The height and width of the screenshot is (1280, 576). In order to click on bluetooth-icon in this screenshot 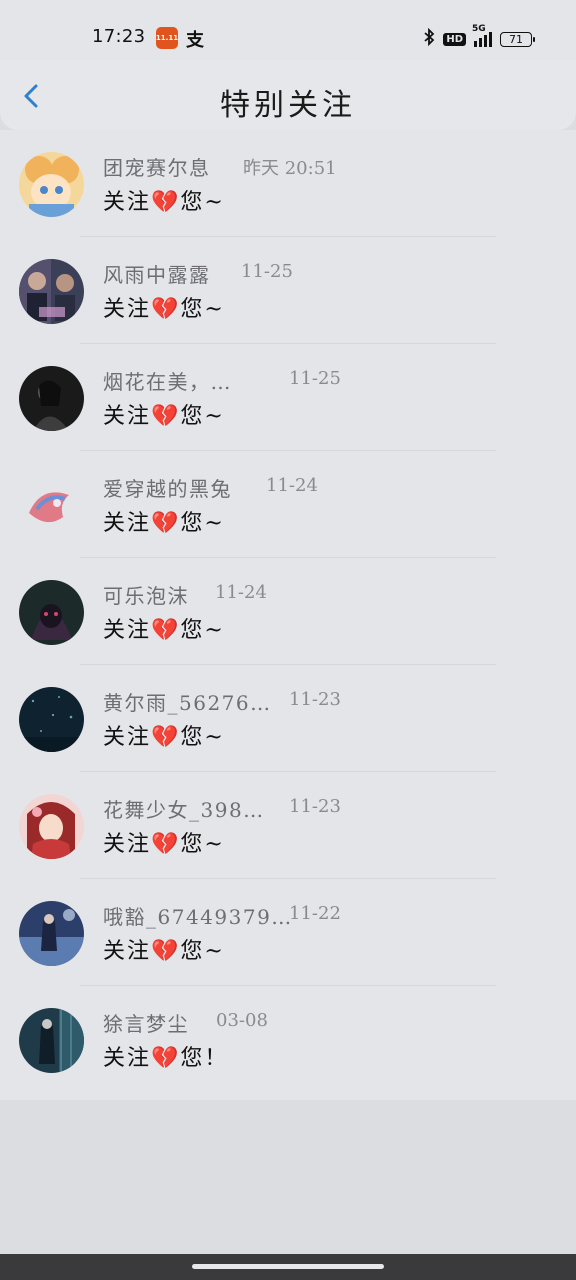, I will do `click(429, 38)`.